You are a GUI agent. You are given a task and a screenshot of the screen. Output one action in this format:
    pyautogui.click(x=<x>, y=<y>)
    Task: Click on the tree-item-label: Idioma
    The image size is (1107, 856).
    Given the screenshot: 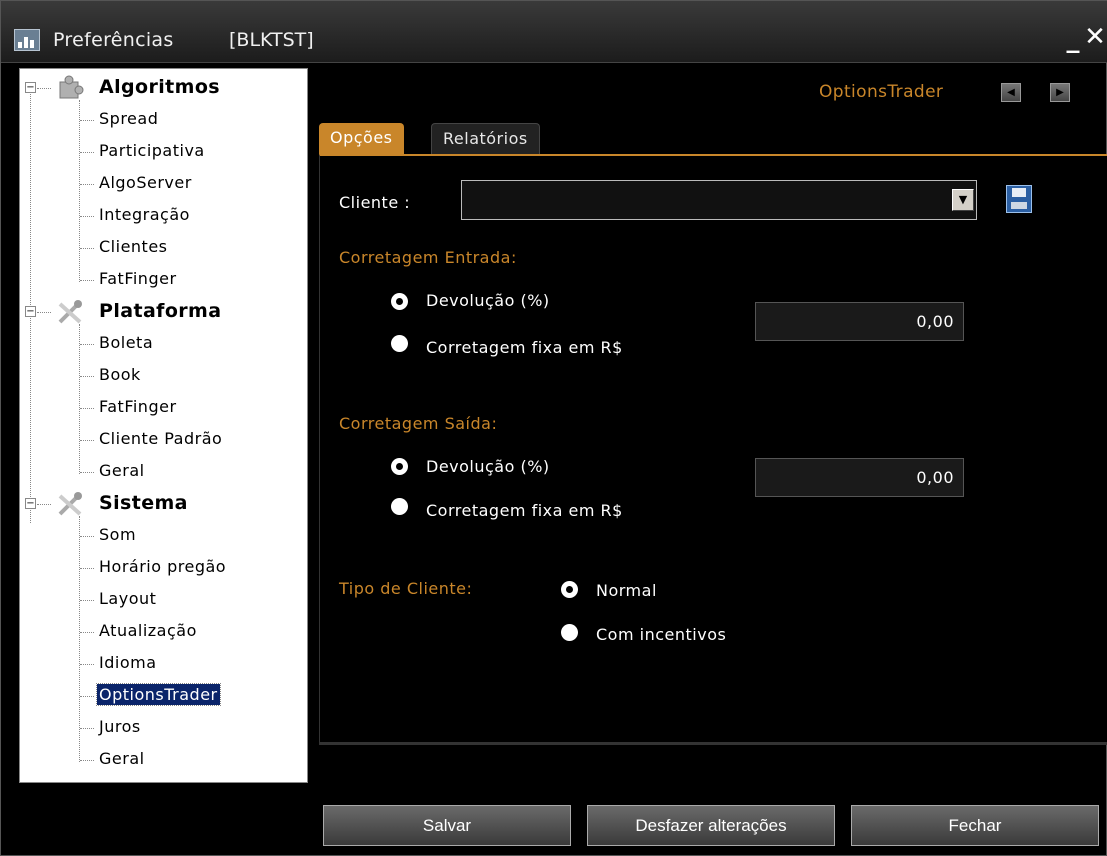 What is the action you would take?
    pyautogui.click(x=128, y=662)
    